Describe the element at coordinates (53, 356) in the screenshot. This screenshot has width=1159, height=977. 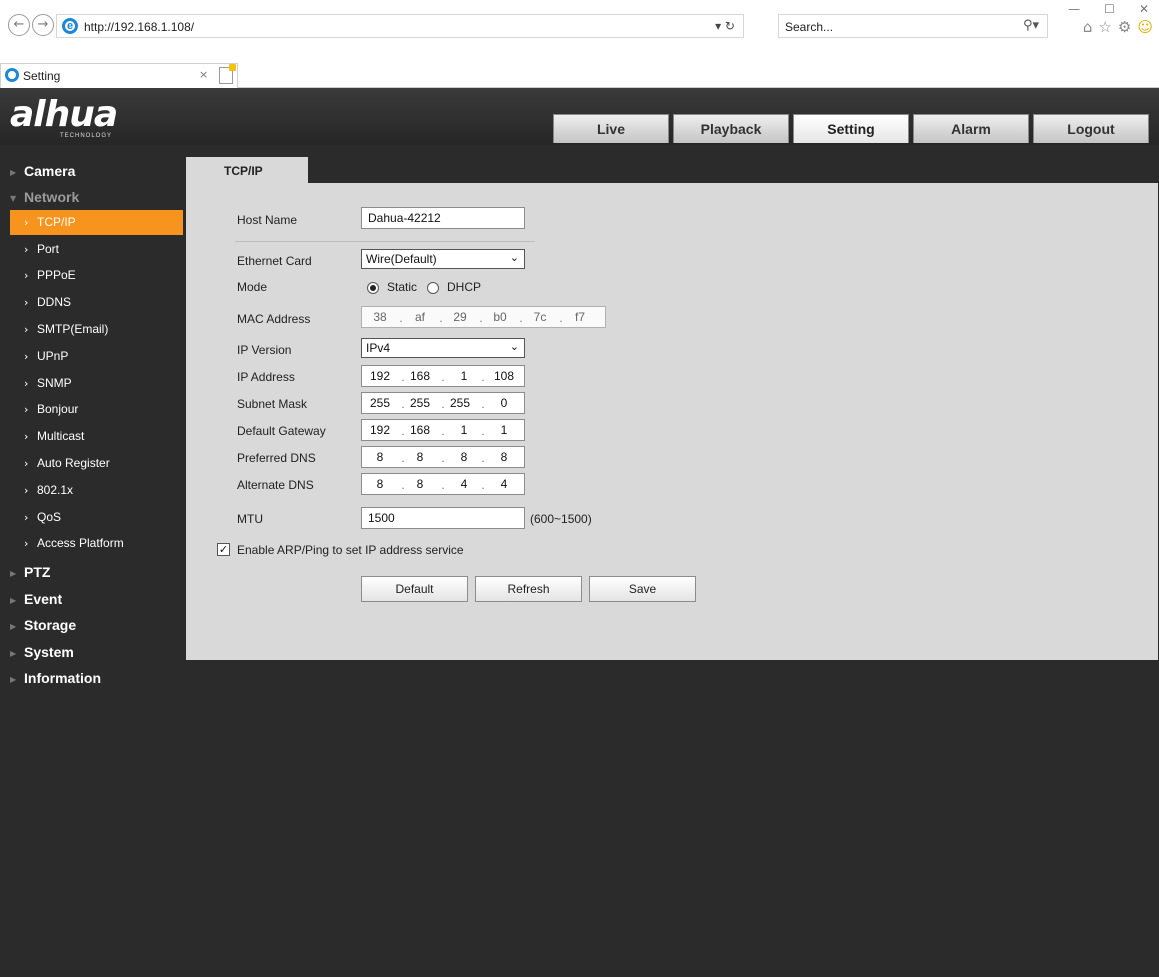
I see `sidebar-item-label: UPnP` at that location.